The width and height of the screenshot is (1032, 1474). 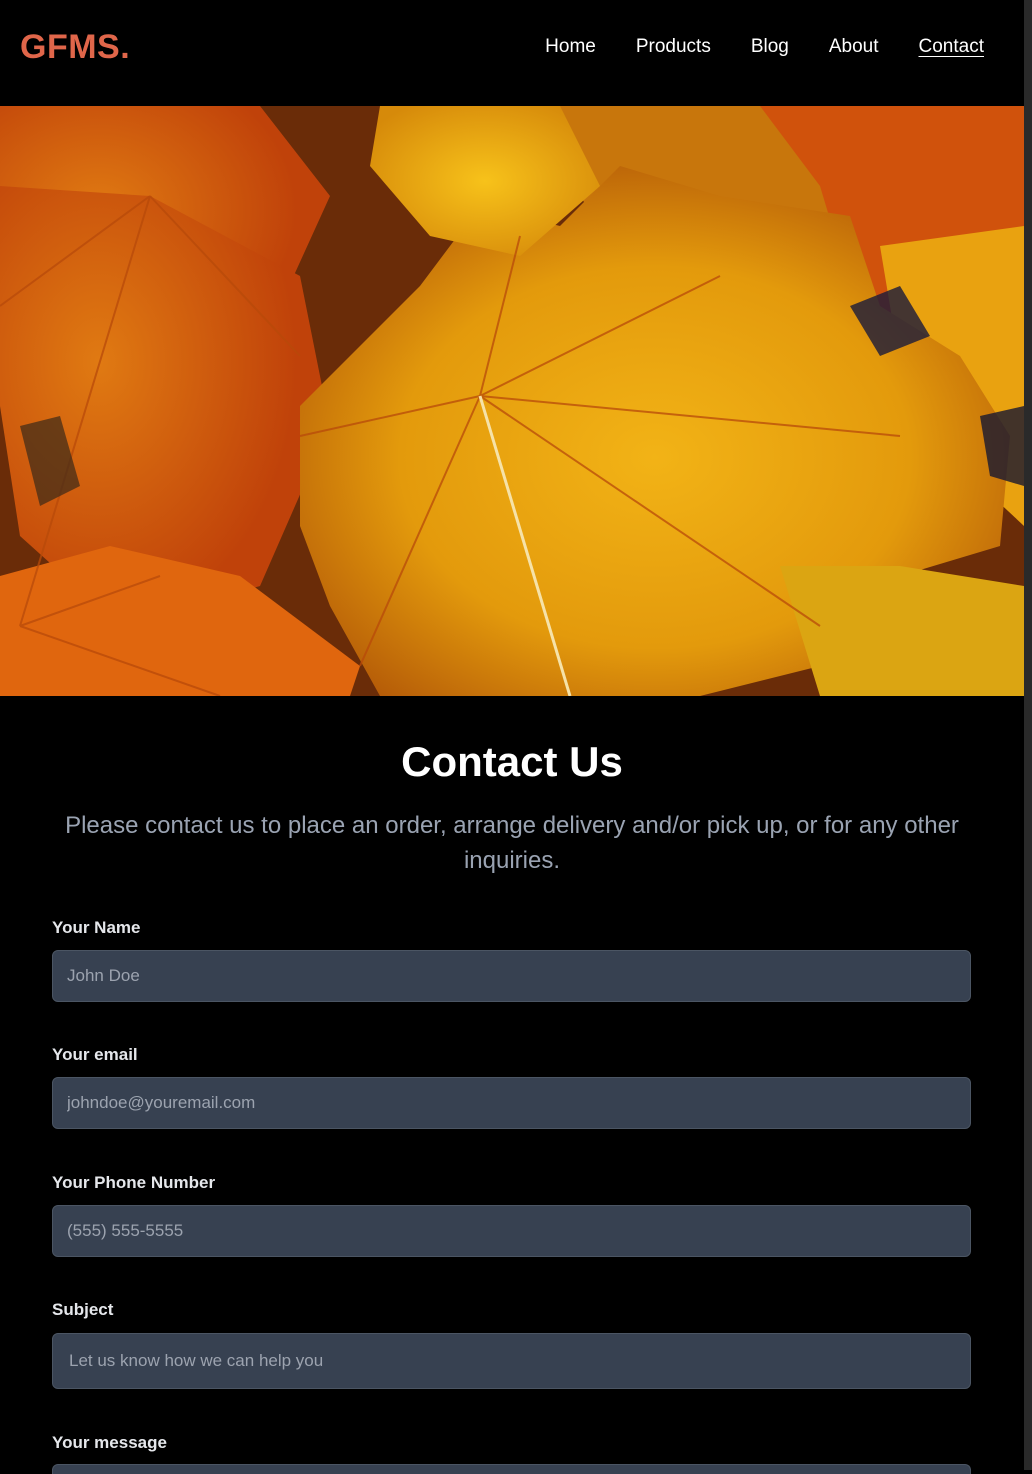 What do you see at coordinates (83, 1309) in the screenshot?
I see `subject-label: Subject` at bounding box center [83, 1309].